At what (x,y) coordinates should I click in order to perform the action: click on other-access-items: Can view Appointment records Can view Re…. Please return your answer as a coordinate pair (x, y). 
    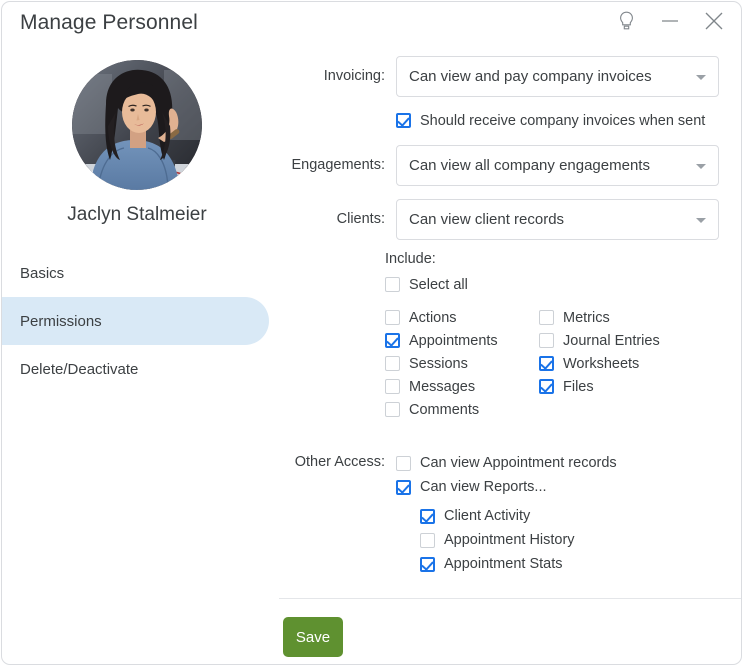
    Looking at the image, I should click on (506, 513).